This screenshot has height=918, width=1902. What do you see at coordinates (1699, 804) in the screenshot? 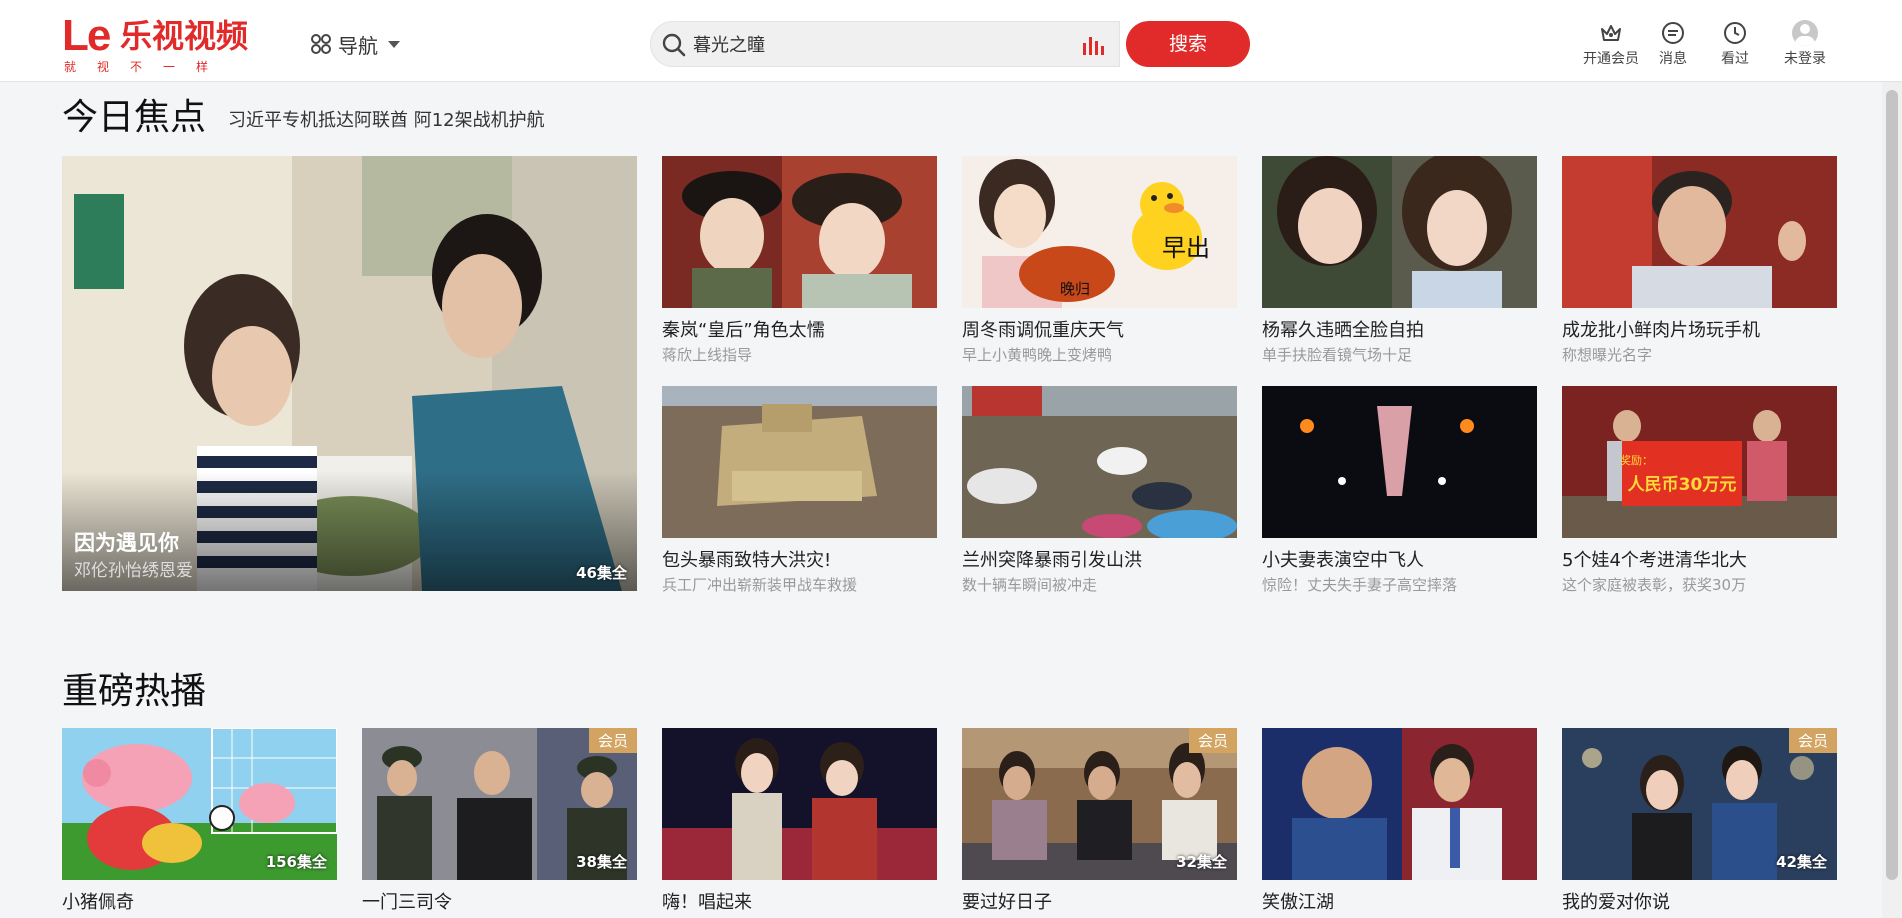
I see `hot-card-thumbnail: 会员 42集全` at bounding box center [1699, 804].